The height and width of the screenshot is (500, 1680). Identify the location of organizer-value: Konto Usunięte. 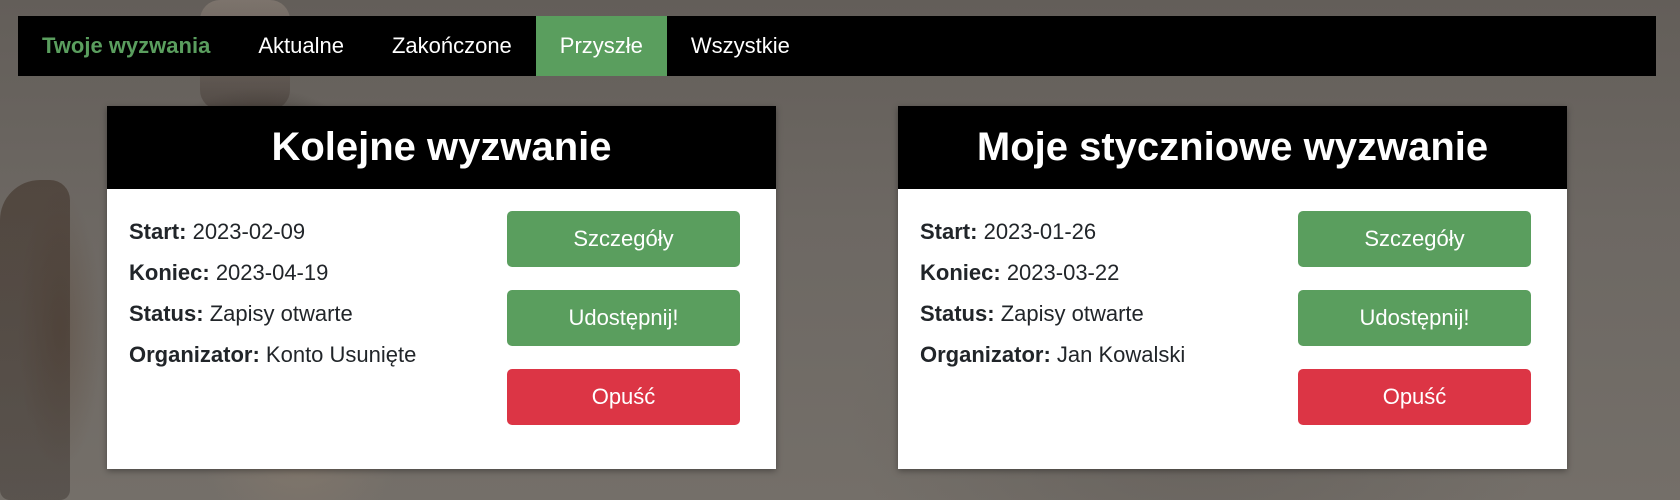
(341, 354).